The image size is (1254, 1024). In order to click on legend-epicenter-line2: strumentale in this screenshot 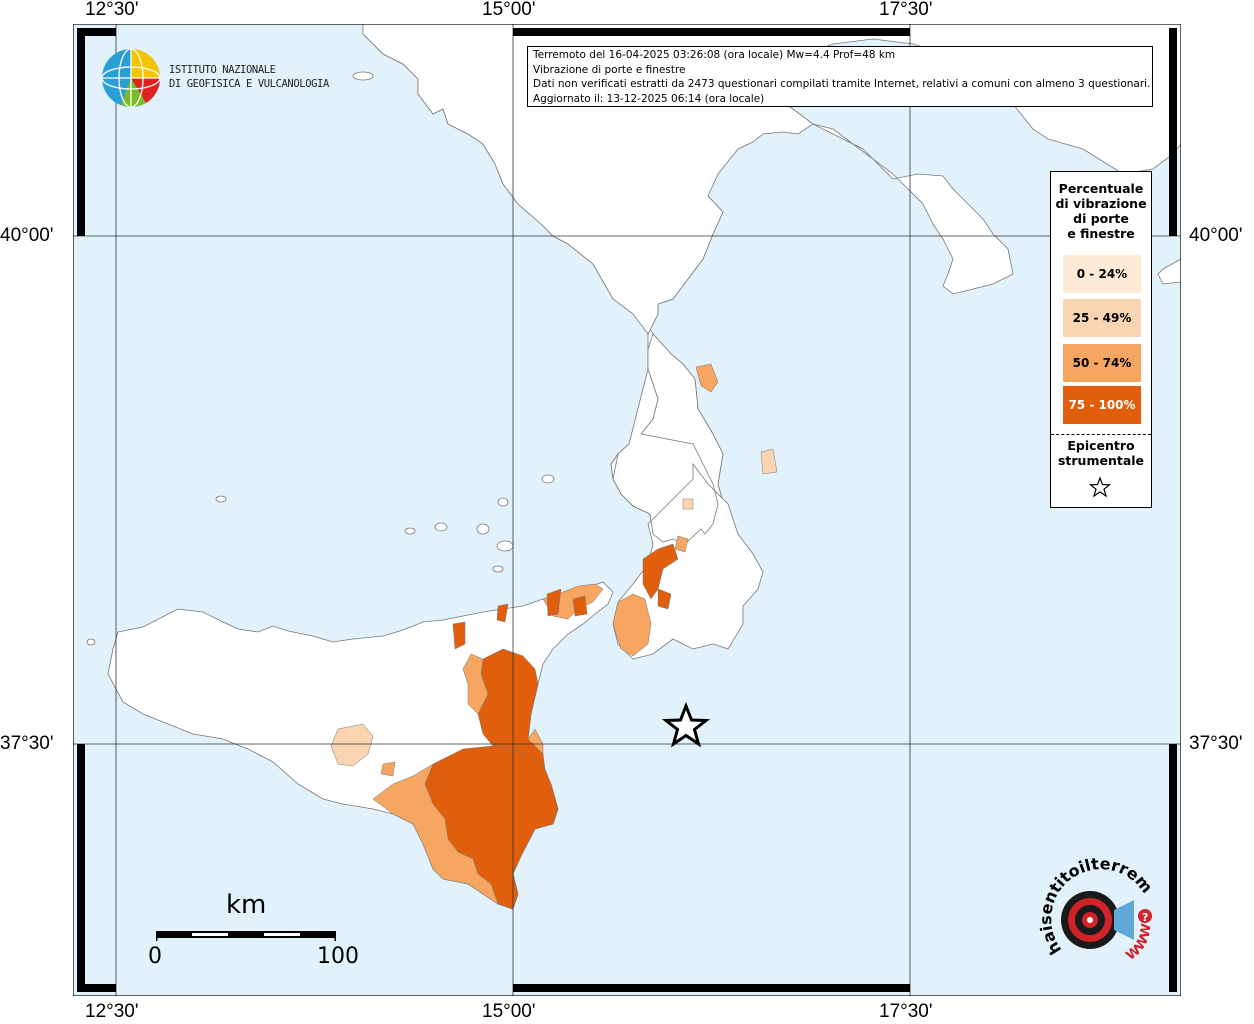, I will do `click(1101, 460)`.